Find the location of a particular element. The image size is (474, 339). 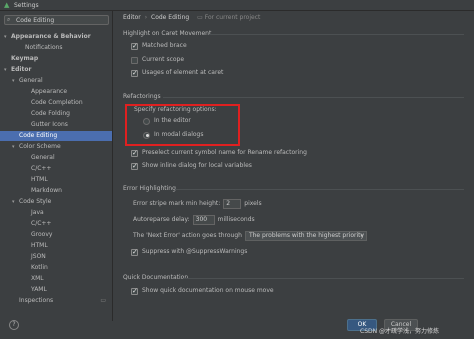

settings-search: ⌕ is located at coordinates (56, 20).